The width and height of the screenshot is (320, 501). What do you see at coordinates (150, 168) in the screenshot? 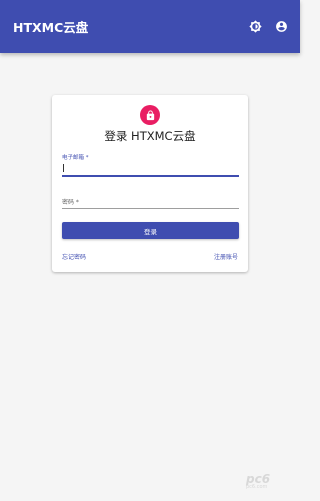
I see `email-field` at bounding box center [150, 168].